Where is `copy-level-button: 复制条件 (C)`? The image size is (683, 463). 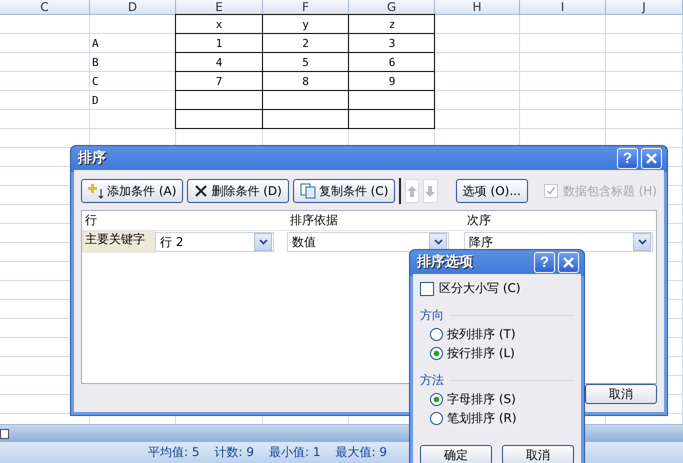 copy-level-button: 复制条件 (C) is located at coordinates (344, 191).